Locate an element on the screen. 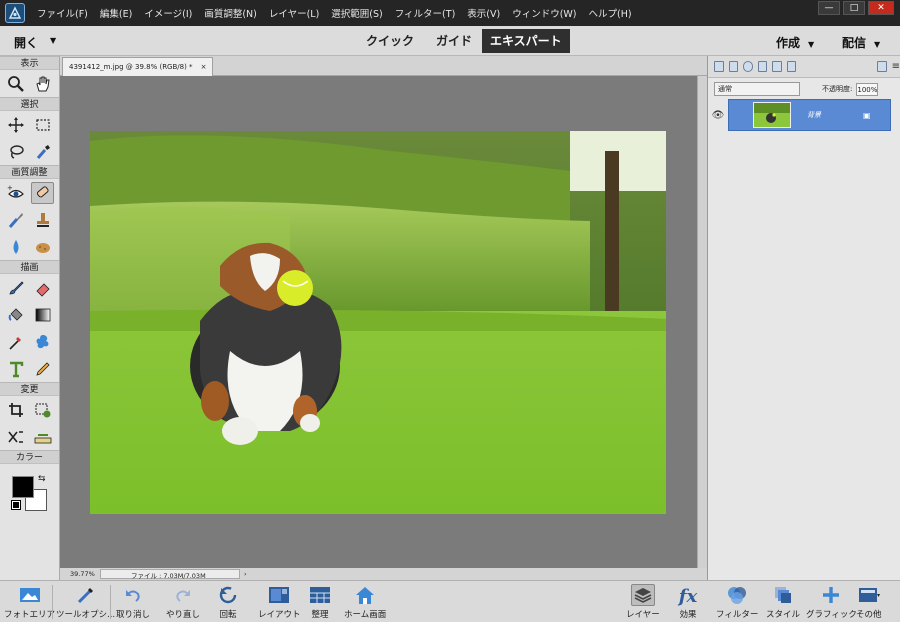 The height and width of the screenshot is (622, 900). lasso-tool-icon is located at coordinates (16, 152).